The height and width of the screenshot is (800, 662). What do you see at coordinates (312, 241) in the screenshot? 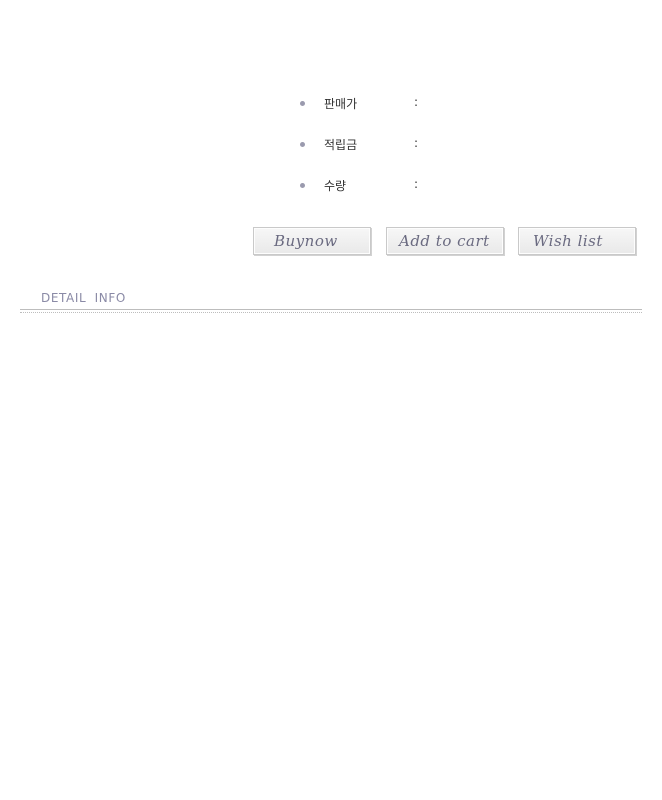
I see `buy-now-button: Buynow` at bounding box center [312, 241].